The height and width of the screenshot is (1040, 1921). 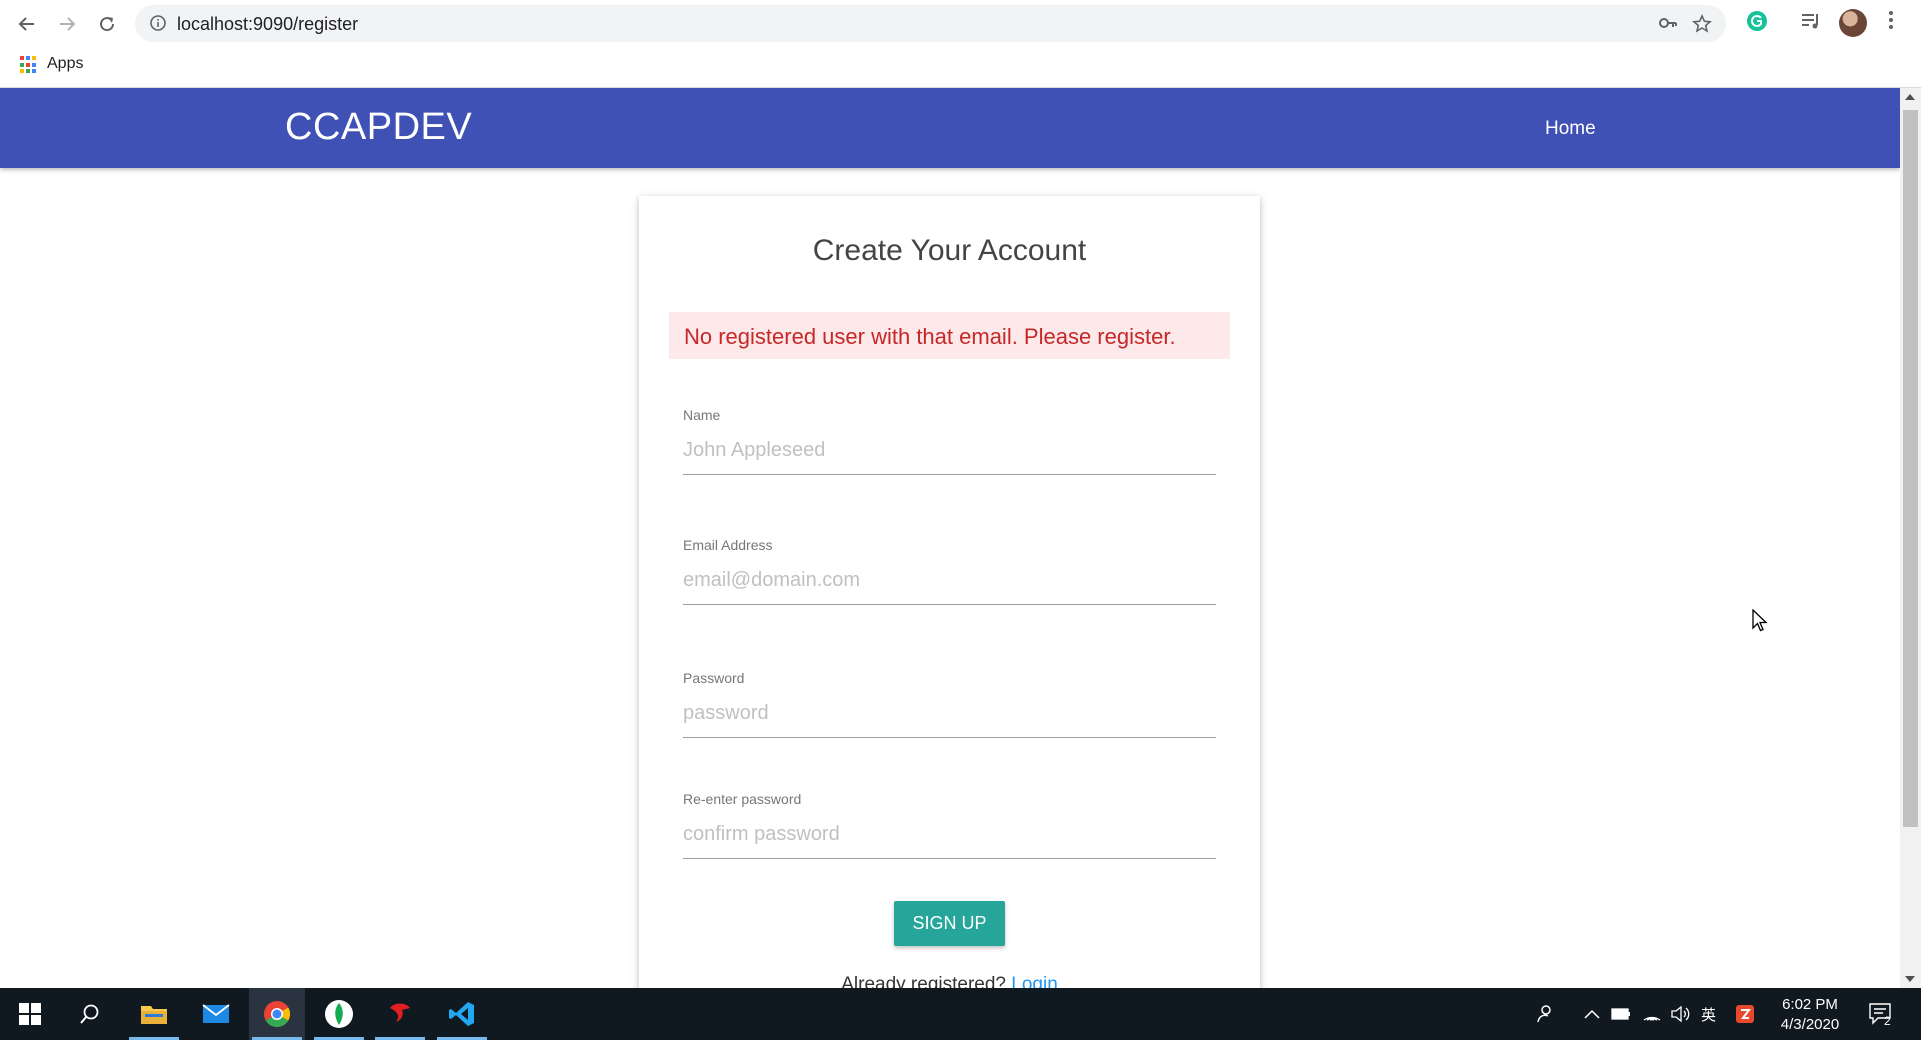 I want to click on url-text: localhost:9090/register, so click(x=268, y=24).